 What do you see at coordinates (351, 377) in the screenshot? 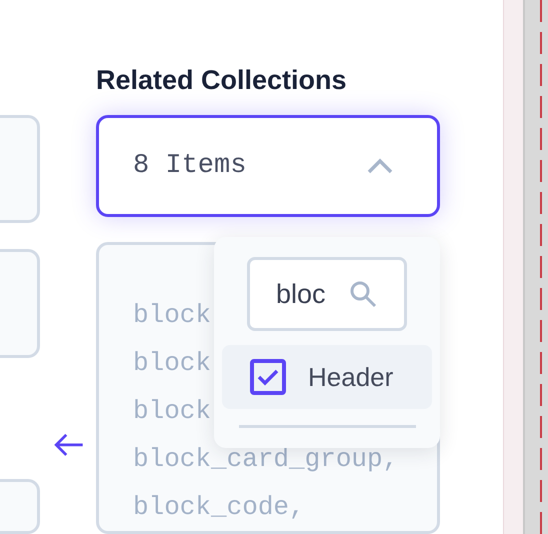
I see `option-label: Header` at bounding box center [351, 377].